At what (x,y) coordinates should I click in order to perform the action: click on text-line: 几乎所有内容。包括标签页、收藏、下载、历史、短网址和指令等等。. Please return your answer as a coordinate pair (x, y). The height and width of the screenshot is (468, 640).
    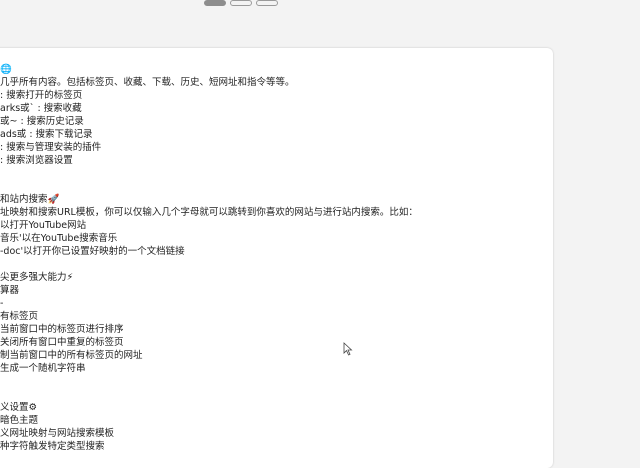
    Looking at the image, I should click on (147, 82).